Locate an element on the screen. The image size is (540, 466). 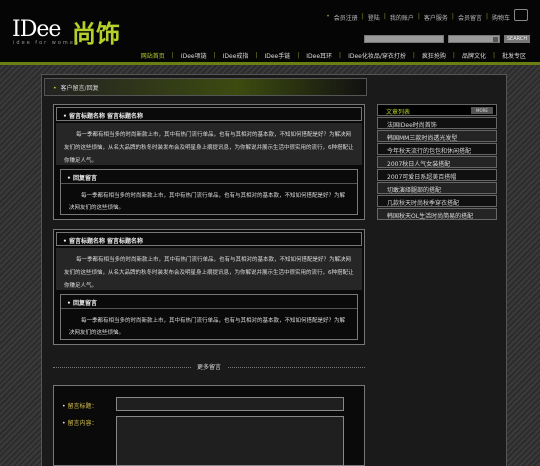
message-form: 留言标题： 留言内容： is located at coordinates (209, 425).